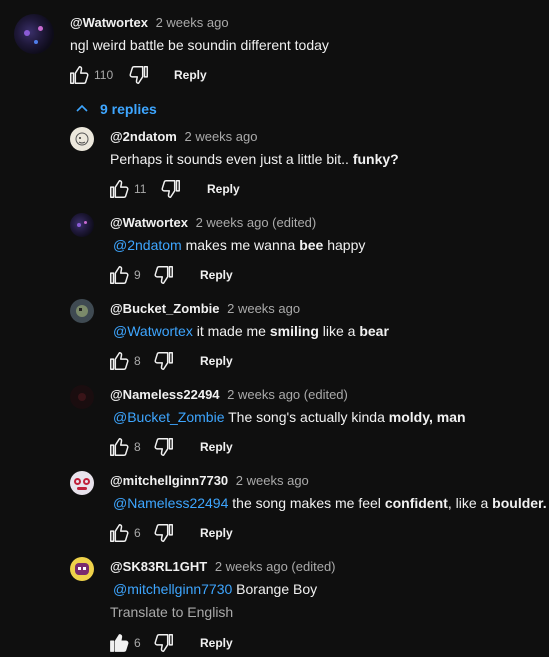 Image resolution: width=549 pixels, height=657 pixels. I want to click on reply-author: @mitchellginn7730, so click(169, 480).